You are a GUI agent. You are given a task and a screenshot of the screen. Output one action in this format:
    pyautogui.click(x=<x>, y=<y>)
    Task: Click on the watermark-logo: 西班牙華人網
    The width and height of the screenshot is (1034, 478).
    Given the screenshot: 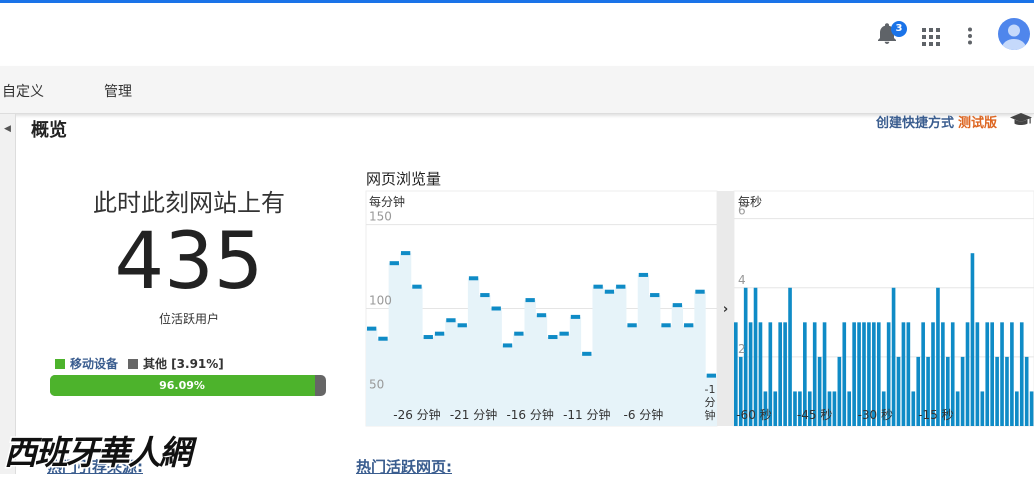 What is the action you would take?
    pyautogui.click(x=102, y=454)
    